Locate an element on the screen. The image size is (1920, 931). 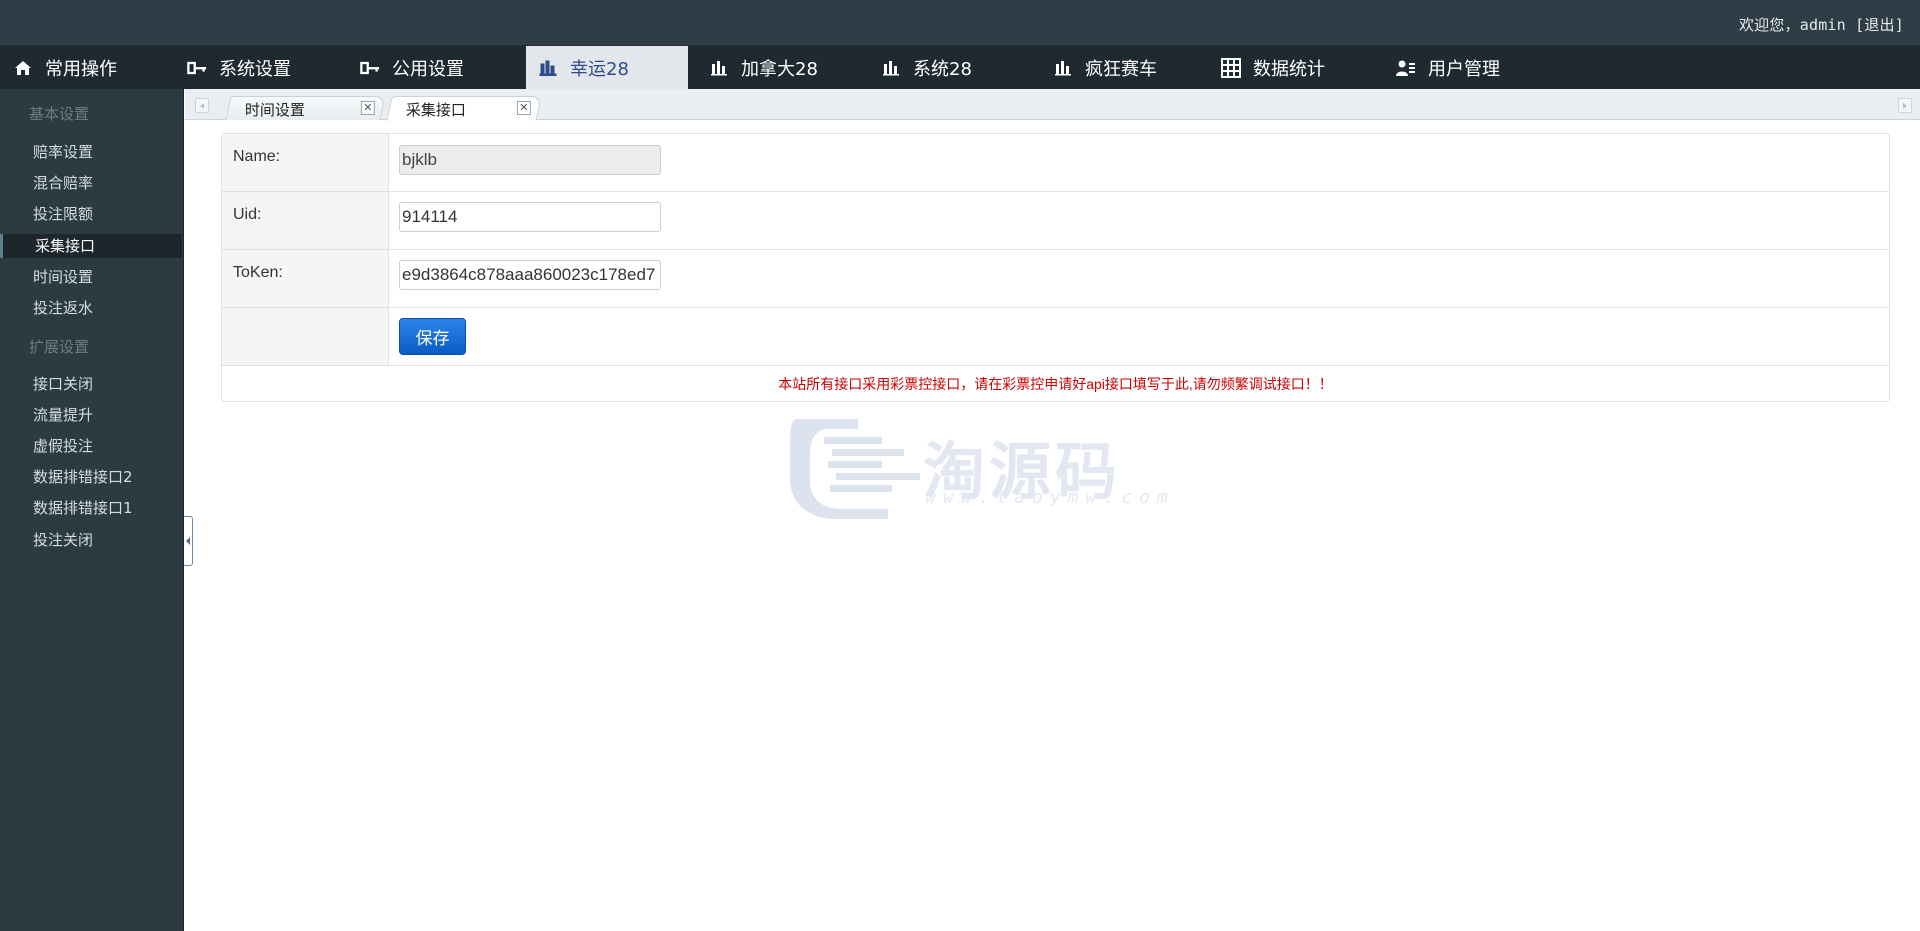
nav-item-canada28: 加拿大28 is located at coordinates (789, 67).